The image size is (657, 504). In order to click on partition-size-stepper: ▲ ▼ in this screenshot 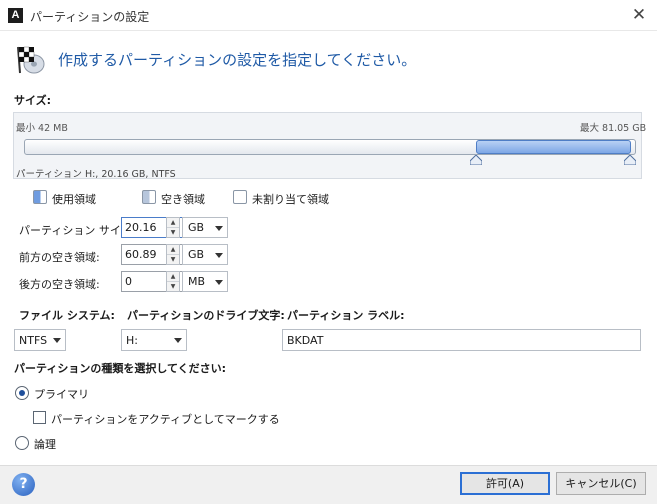, I will do `click(173, 227)`.